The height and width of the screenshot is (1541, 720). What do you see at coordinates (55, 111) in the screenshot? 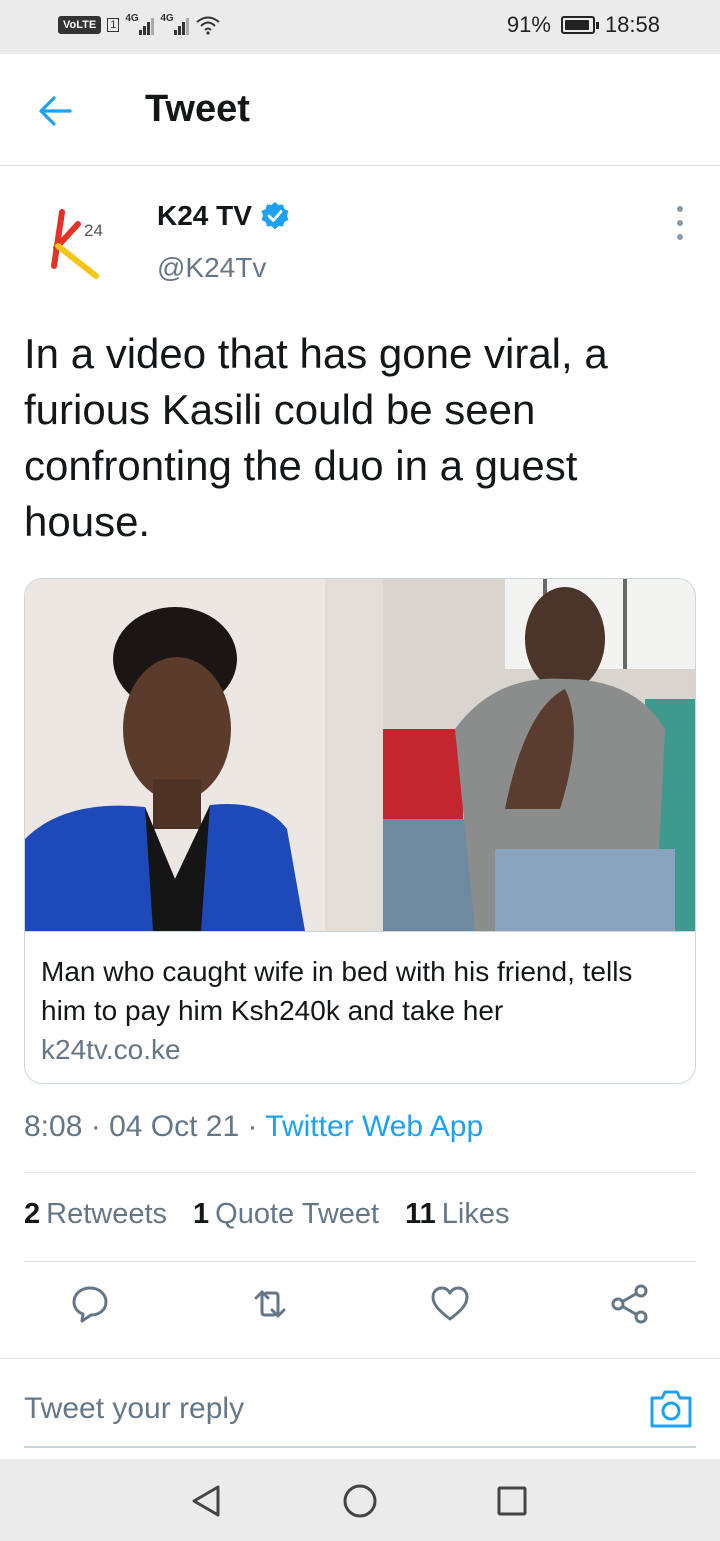
I see `back-arrow-icon` at bounding box center [55, 111].